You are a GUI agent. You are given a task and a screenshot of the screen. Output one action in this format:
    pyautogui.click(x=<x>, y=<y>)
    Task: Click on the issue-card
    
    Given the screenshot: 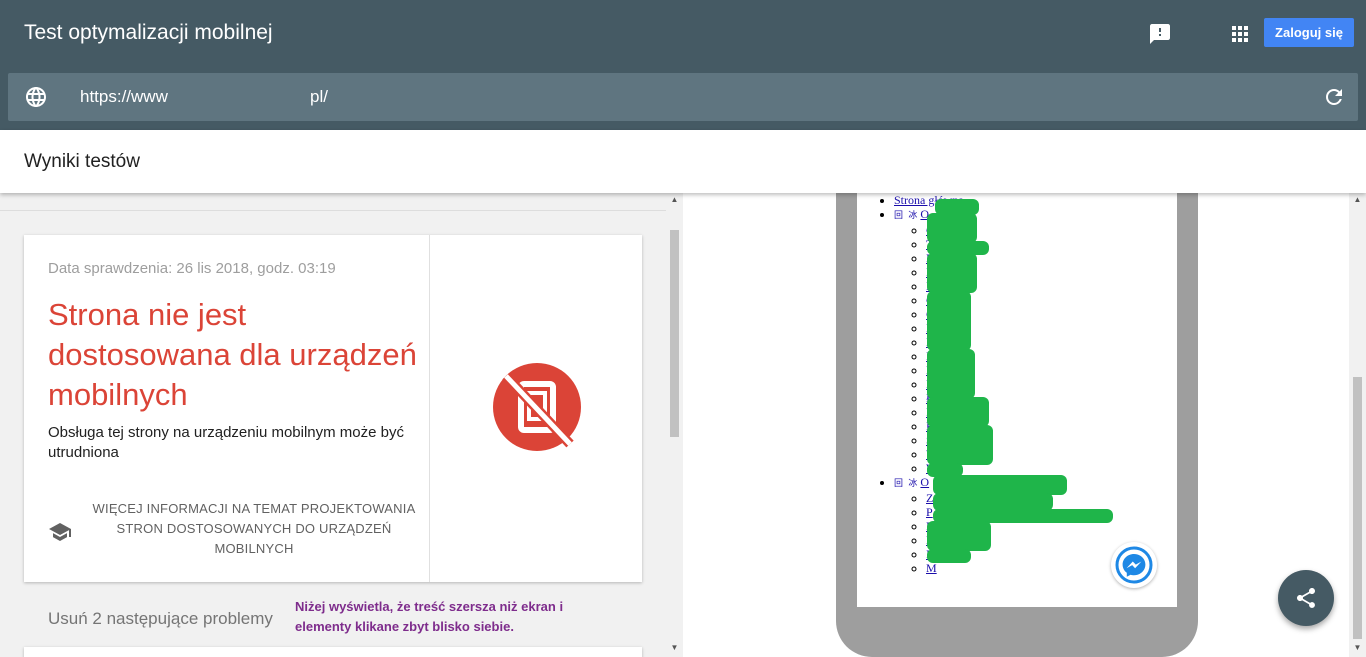 What is the action you would take?
    pyautogui.click(x=333, y=652)
    